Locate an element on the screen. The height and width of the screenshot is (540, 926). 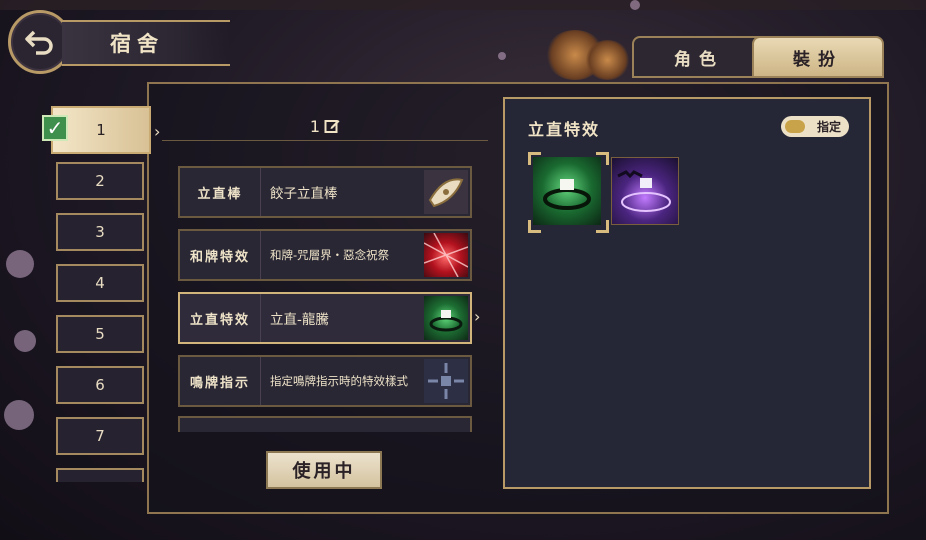
item-call-indicator: 鳴牌指示 指定鳴牌指示時的特效樣式 is located at coordinates (325, 381).